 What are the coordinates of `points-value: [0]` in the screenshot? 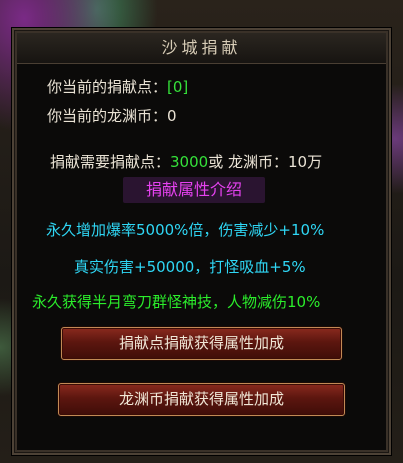 It's located at (178, 87).